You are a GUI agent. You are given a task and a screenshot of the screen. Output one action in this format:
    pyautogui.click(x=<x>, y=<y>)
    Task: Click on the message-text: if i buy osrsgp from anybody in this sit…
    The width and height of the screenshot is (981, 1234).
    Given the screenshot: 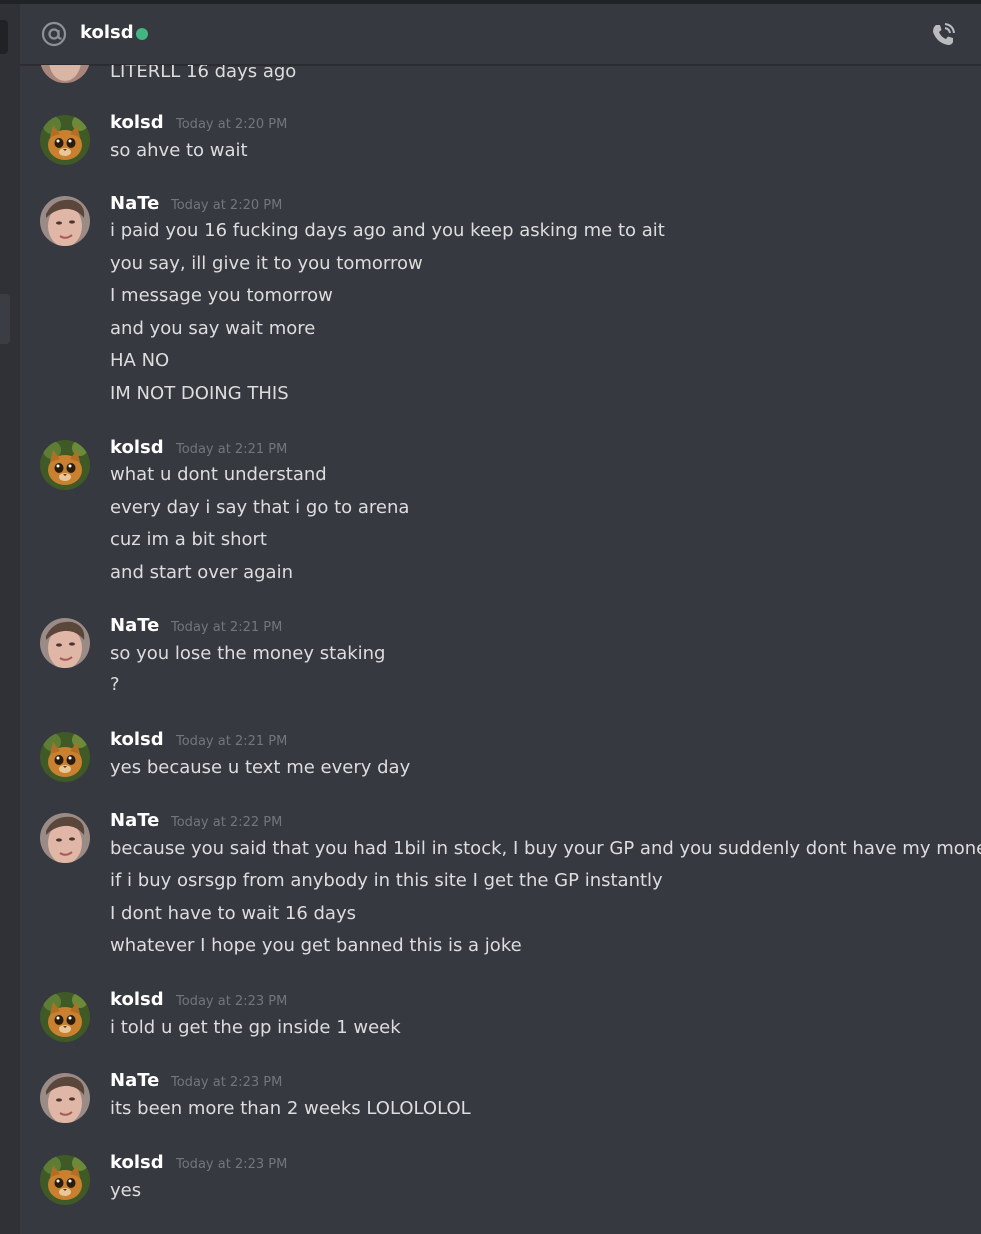 What is the action you would take?
    pyautogui.click(x=386, y=880)
    